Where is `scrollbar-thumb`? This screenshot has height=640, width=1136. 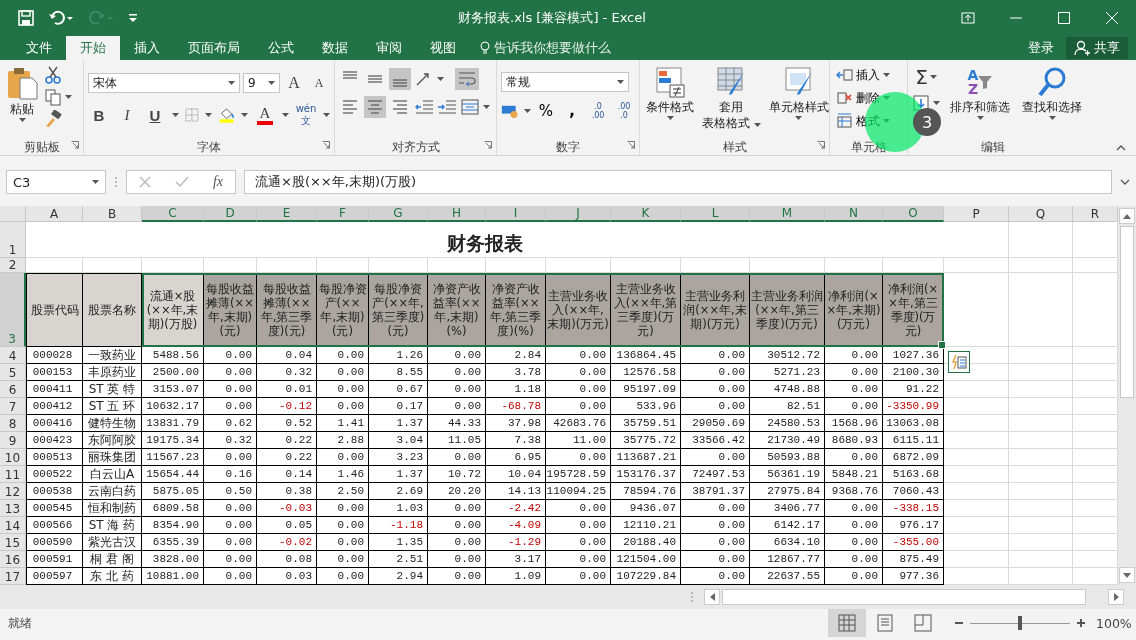
scrollbar-thumb is located at coordinates (904, 597).